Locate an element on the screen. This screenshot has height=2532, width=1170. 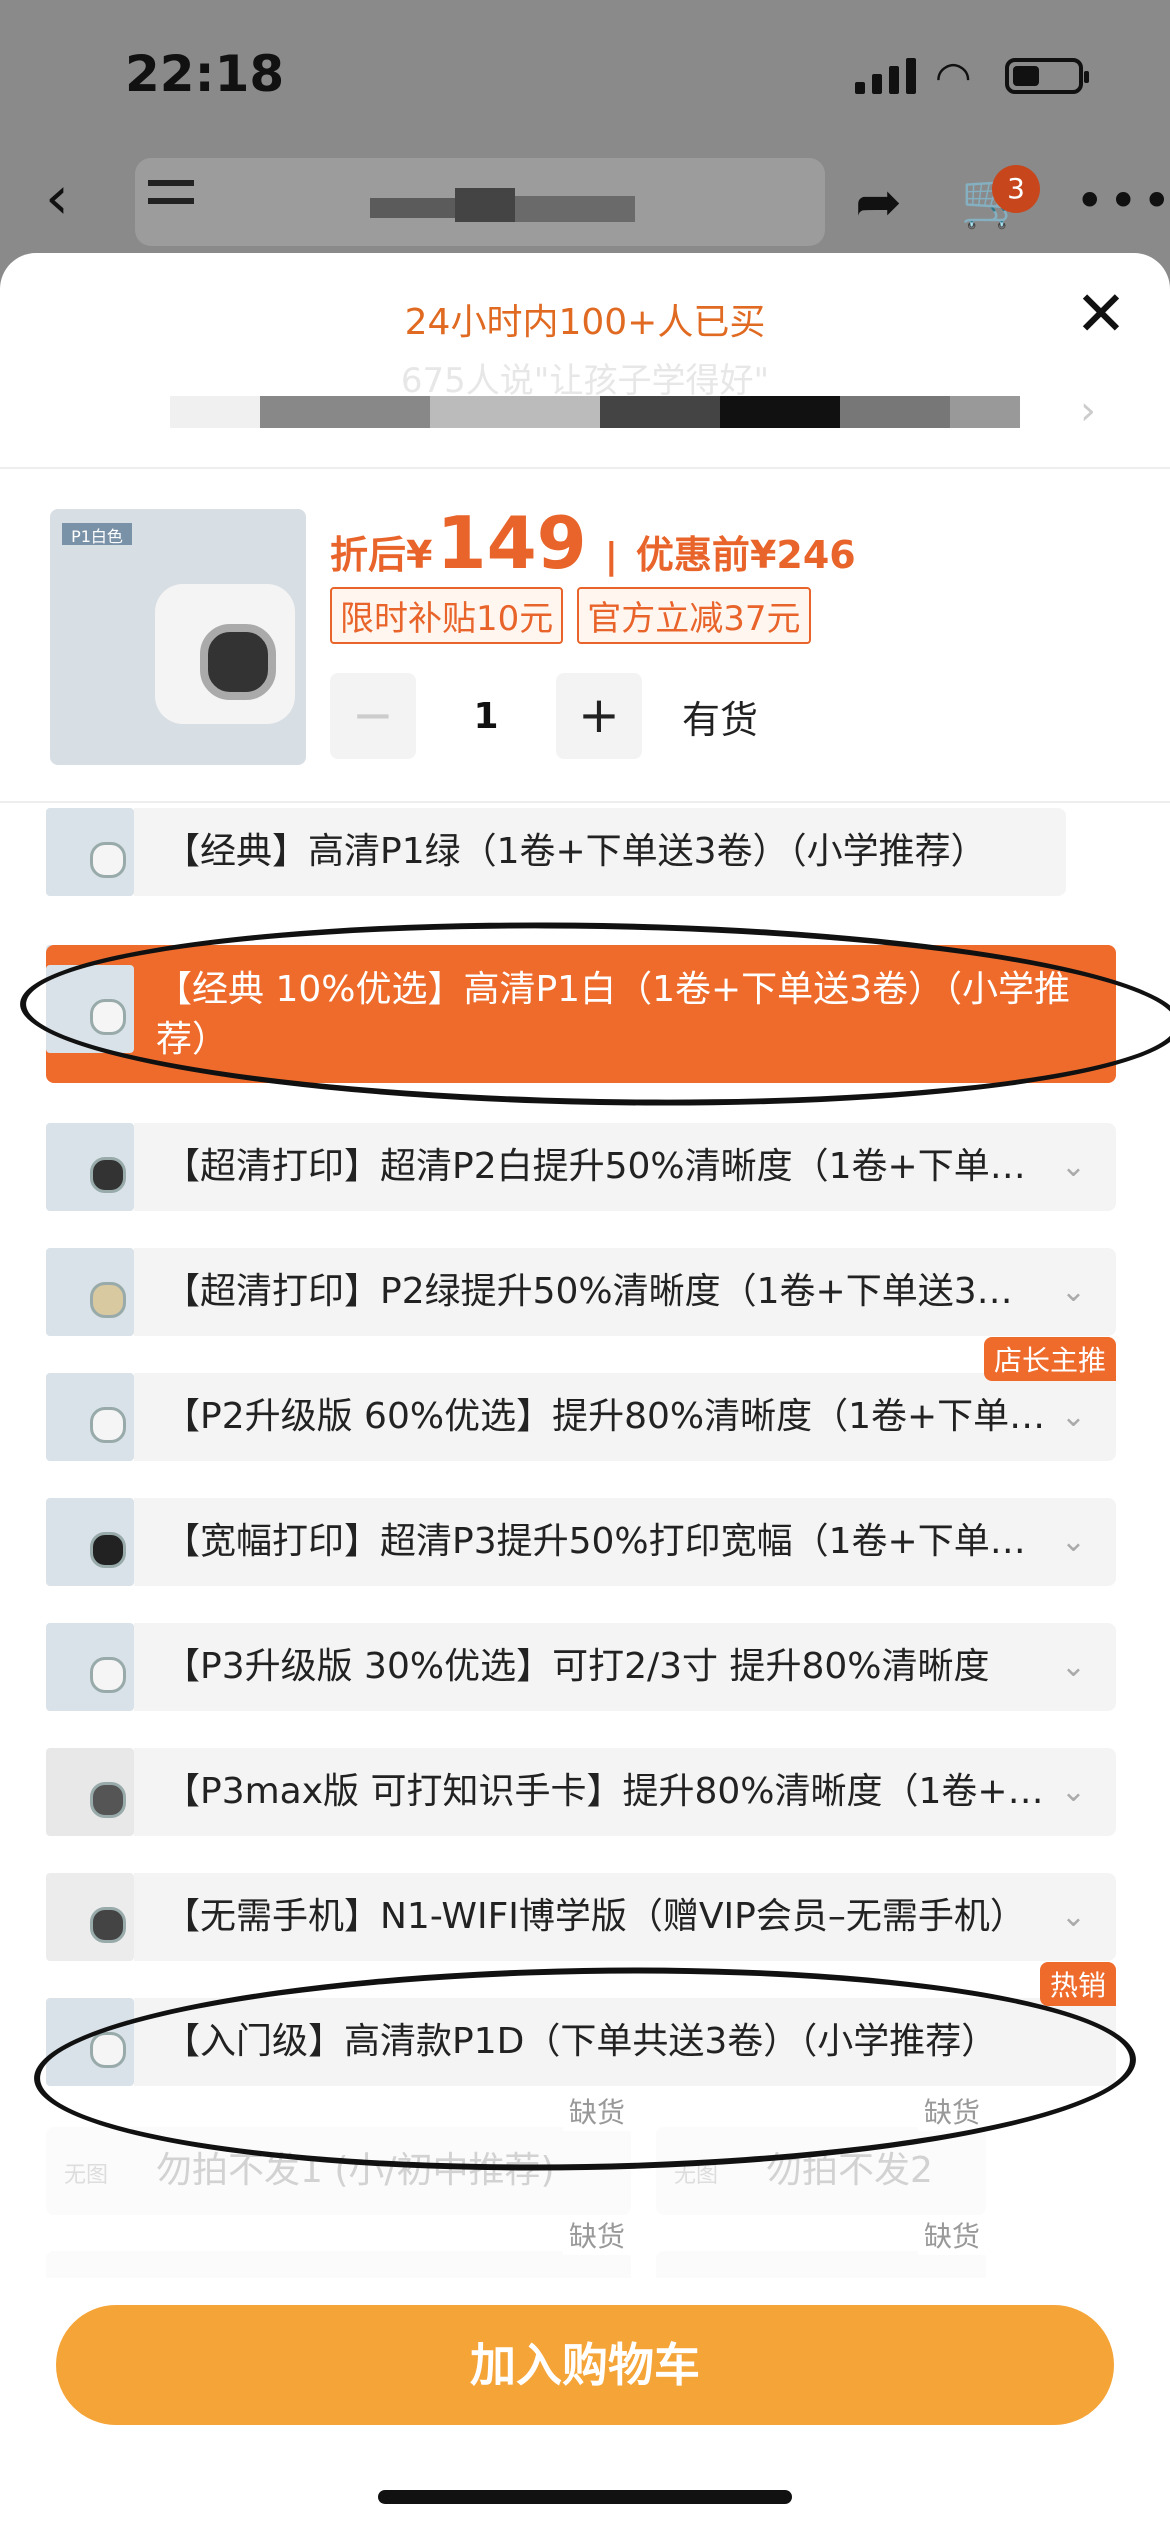
status-time: 22:18 is located at coordinates (205, 74).